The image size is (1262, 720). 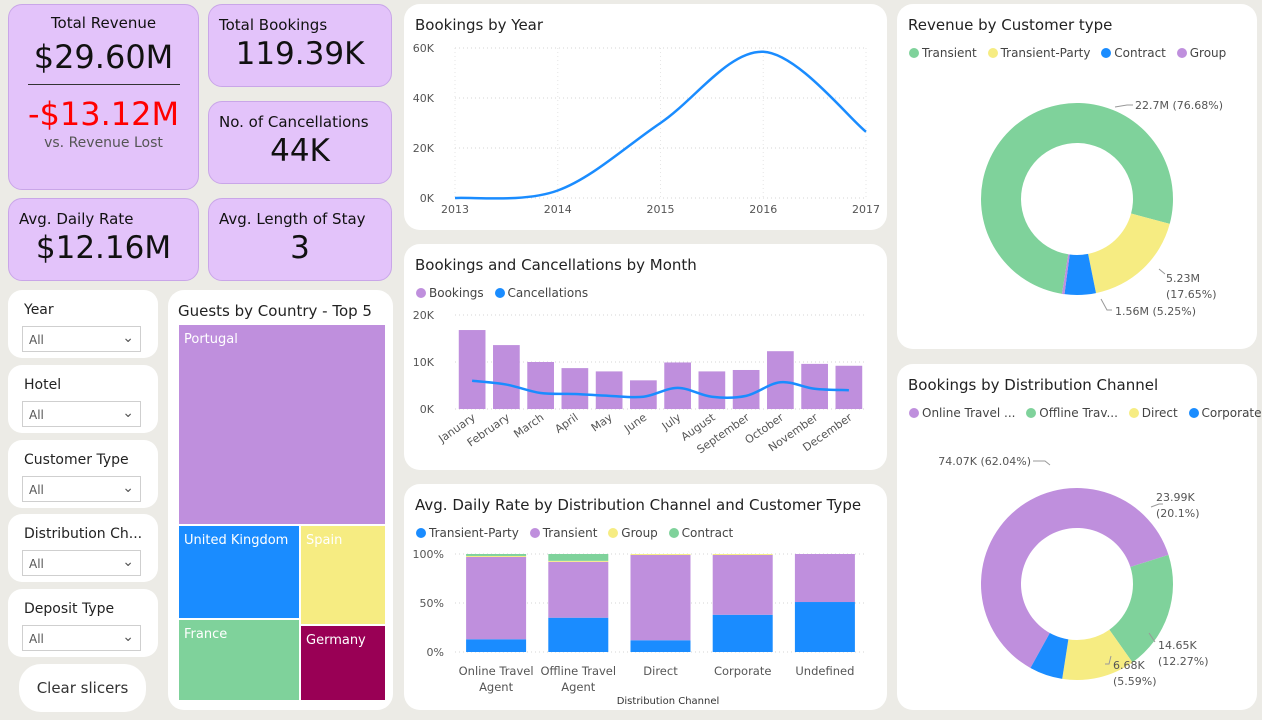 I want to click on kpi-cancellations: No. of Cancellations 44K, so click(x=300, y=142).